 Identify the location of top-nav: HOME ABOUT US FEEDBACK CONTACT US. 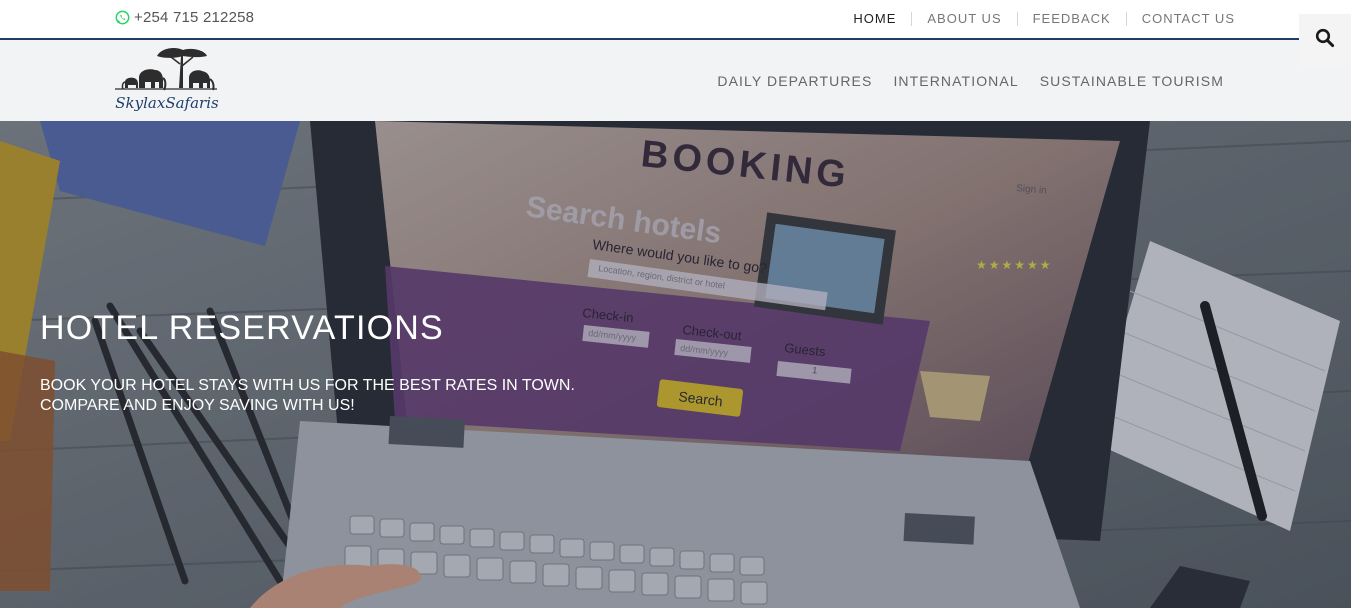
(1036, 19).